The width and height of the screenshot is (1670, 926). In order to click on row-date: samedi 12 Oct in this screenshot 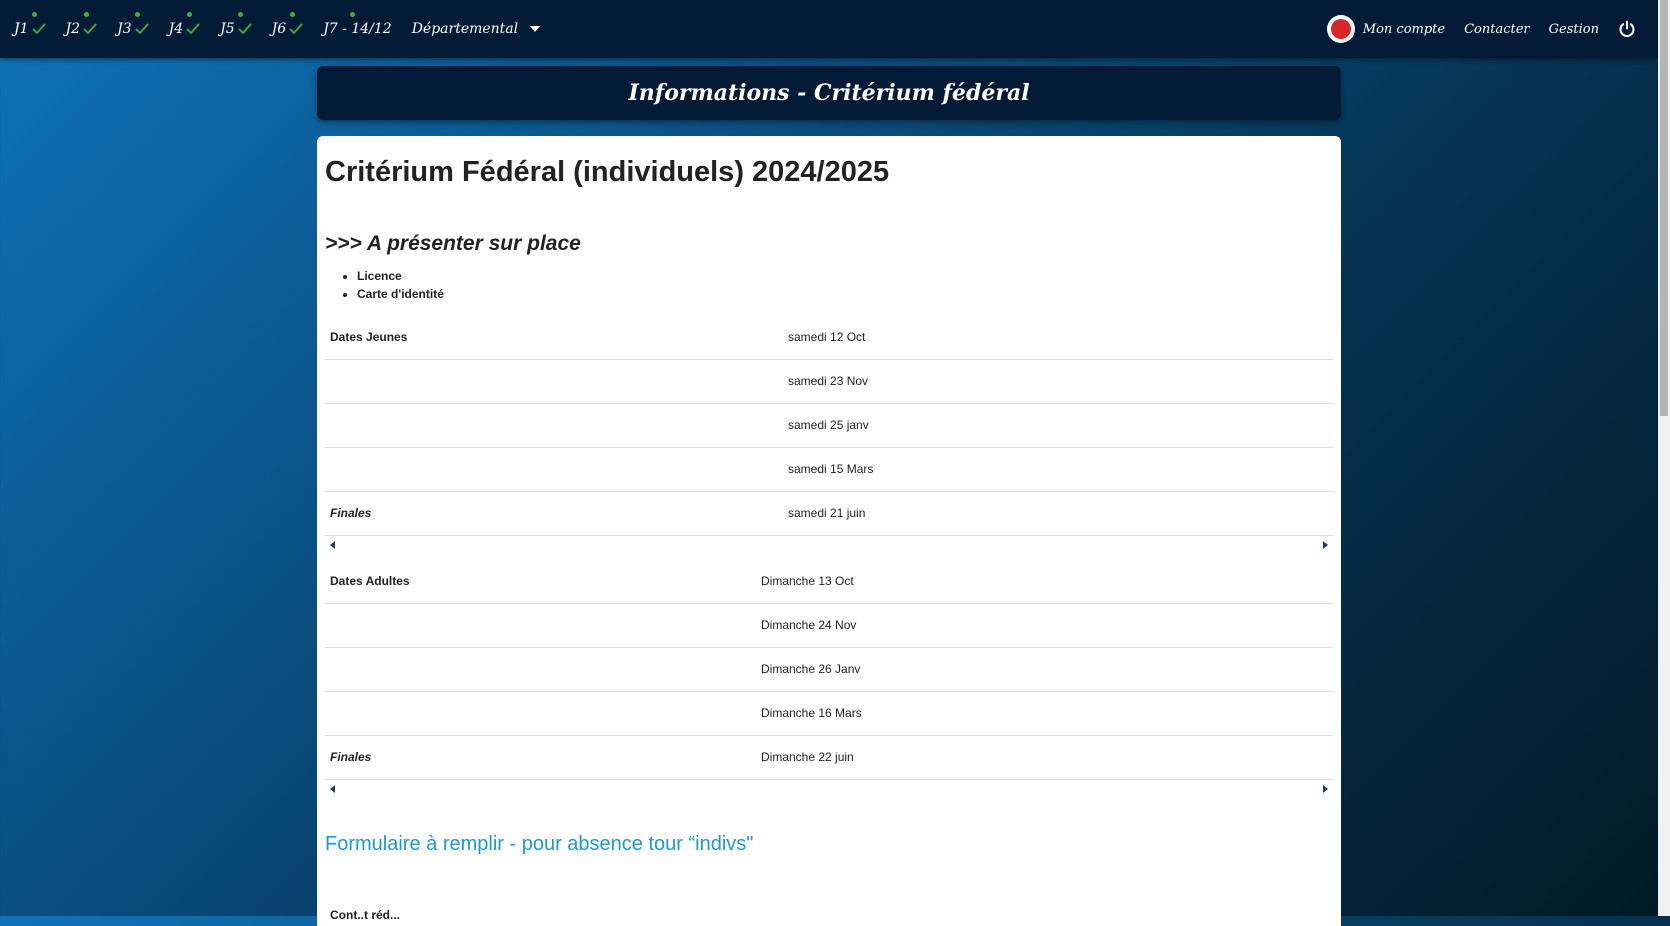, I will do `click(827, 337)`.